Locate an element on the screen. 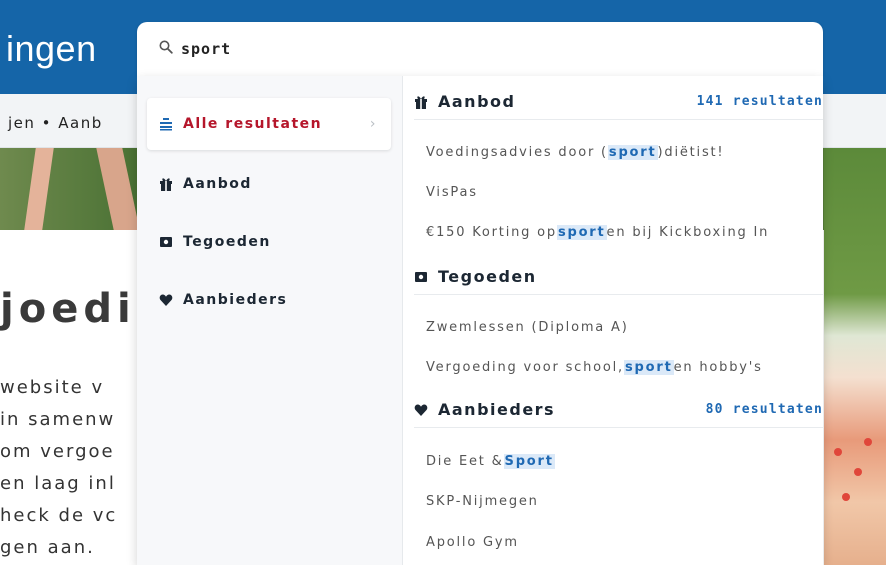  result-item: Die Eet & Sport is located at coordinates (624, 461).